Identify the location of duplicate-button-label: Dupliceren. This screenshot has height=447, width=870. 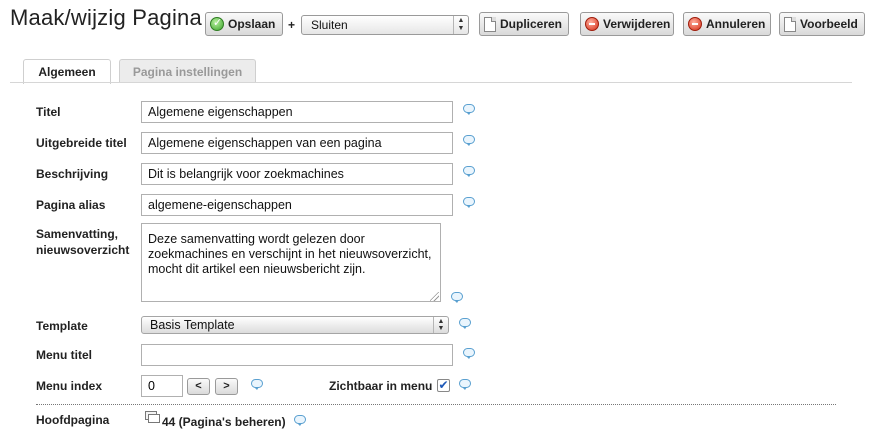
(531, 24).